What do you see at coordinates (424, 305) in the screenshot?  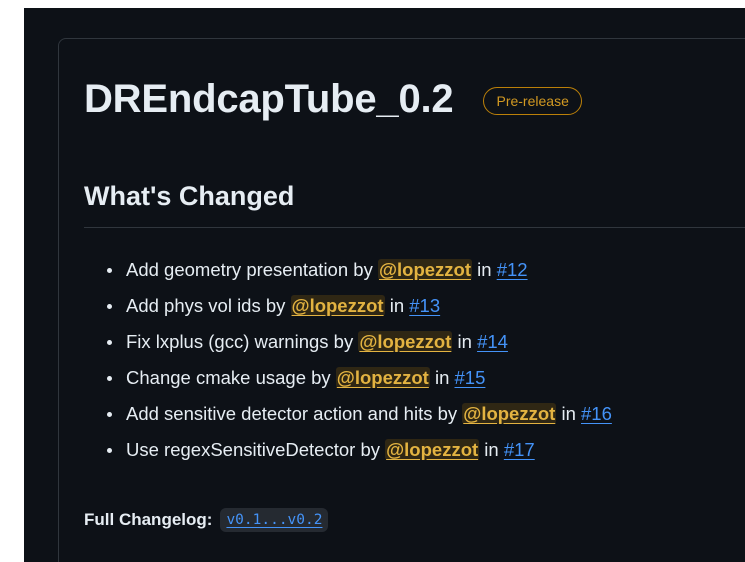 I see `pull-request-link: #13` at bounding box center [424, 305].